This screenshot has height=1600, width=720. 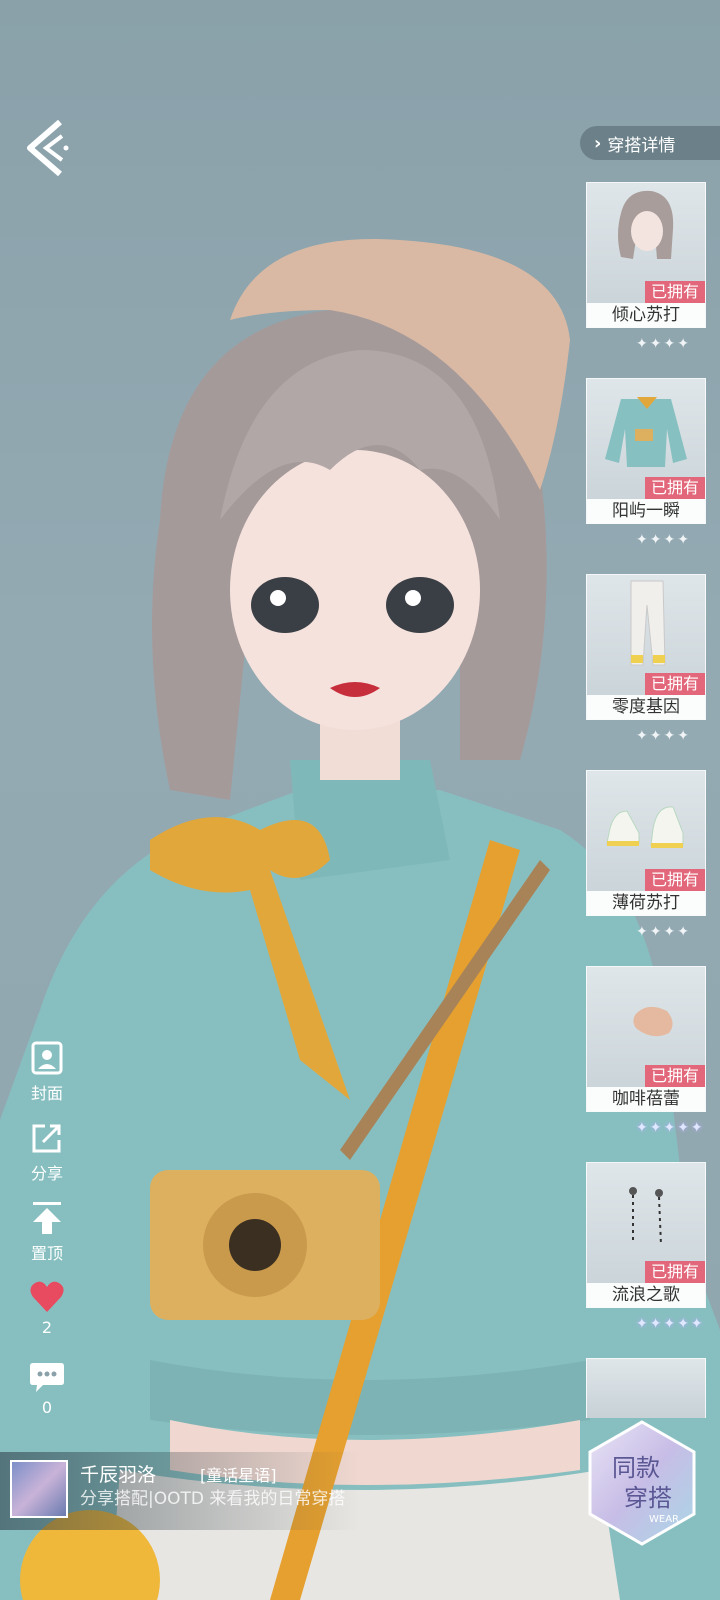 I want to click on outfit-detail-button: › 穿搭详情, so click(x=650, y=143).